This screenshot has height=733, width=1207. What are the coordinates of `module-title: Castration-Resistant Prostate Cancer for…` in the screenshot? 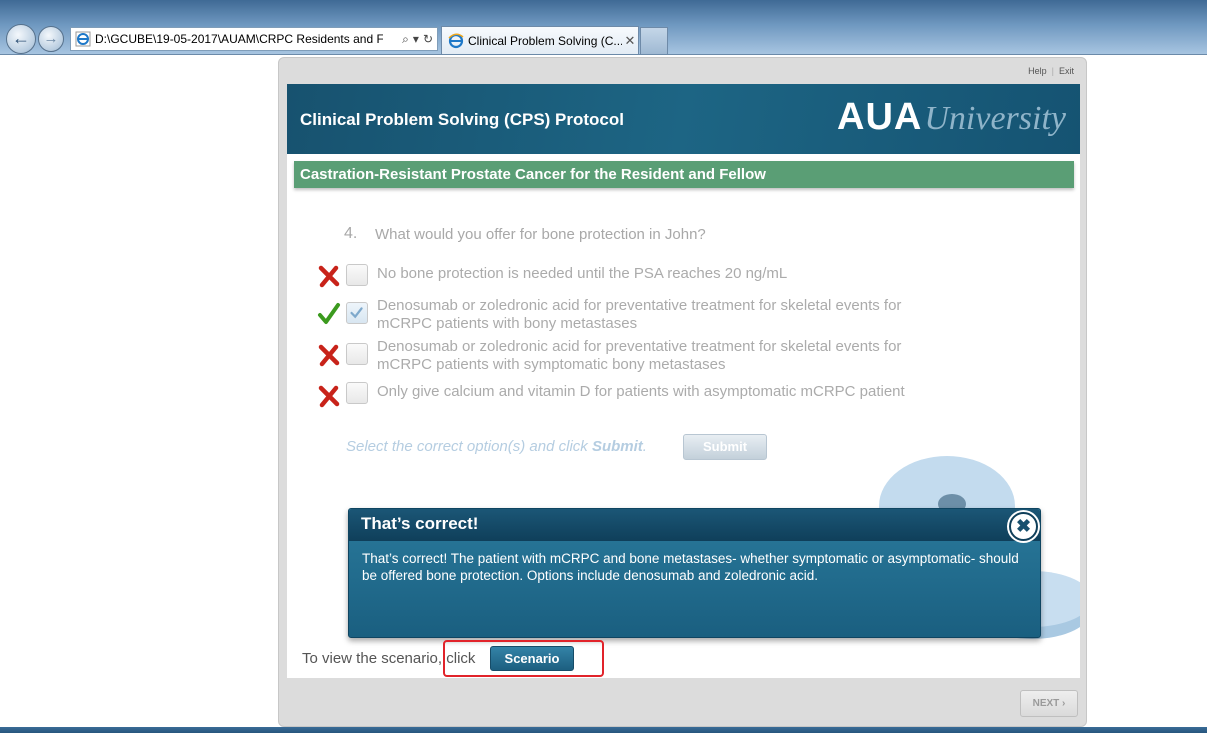 It's located at (533, 174).